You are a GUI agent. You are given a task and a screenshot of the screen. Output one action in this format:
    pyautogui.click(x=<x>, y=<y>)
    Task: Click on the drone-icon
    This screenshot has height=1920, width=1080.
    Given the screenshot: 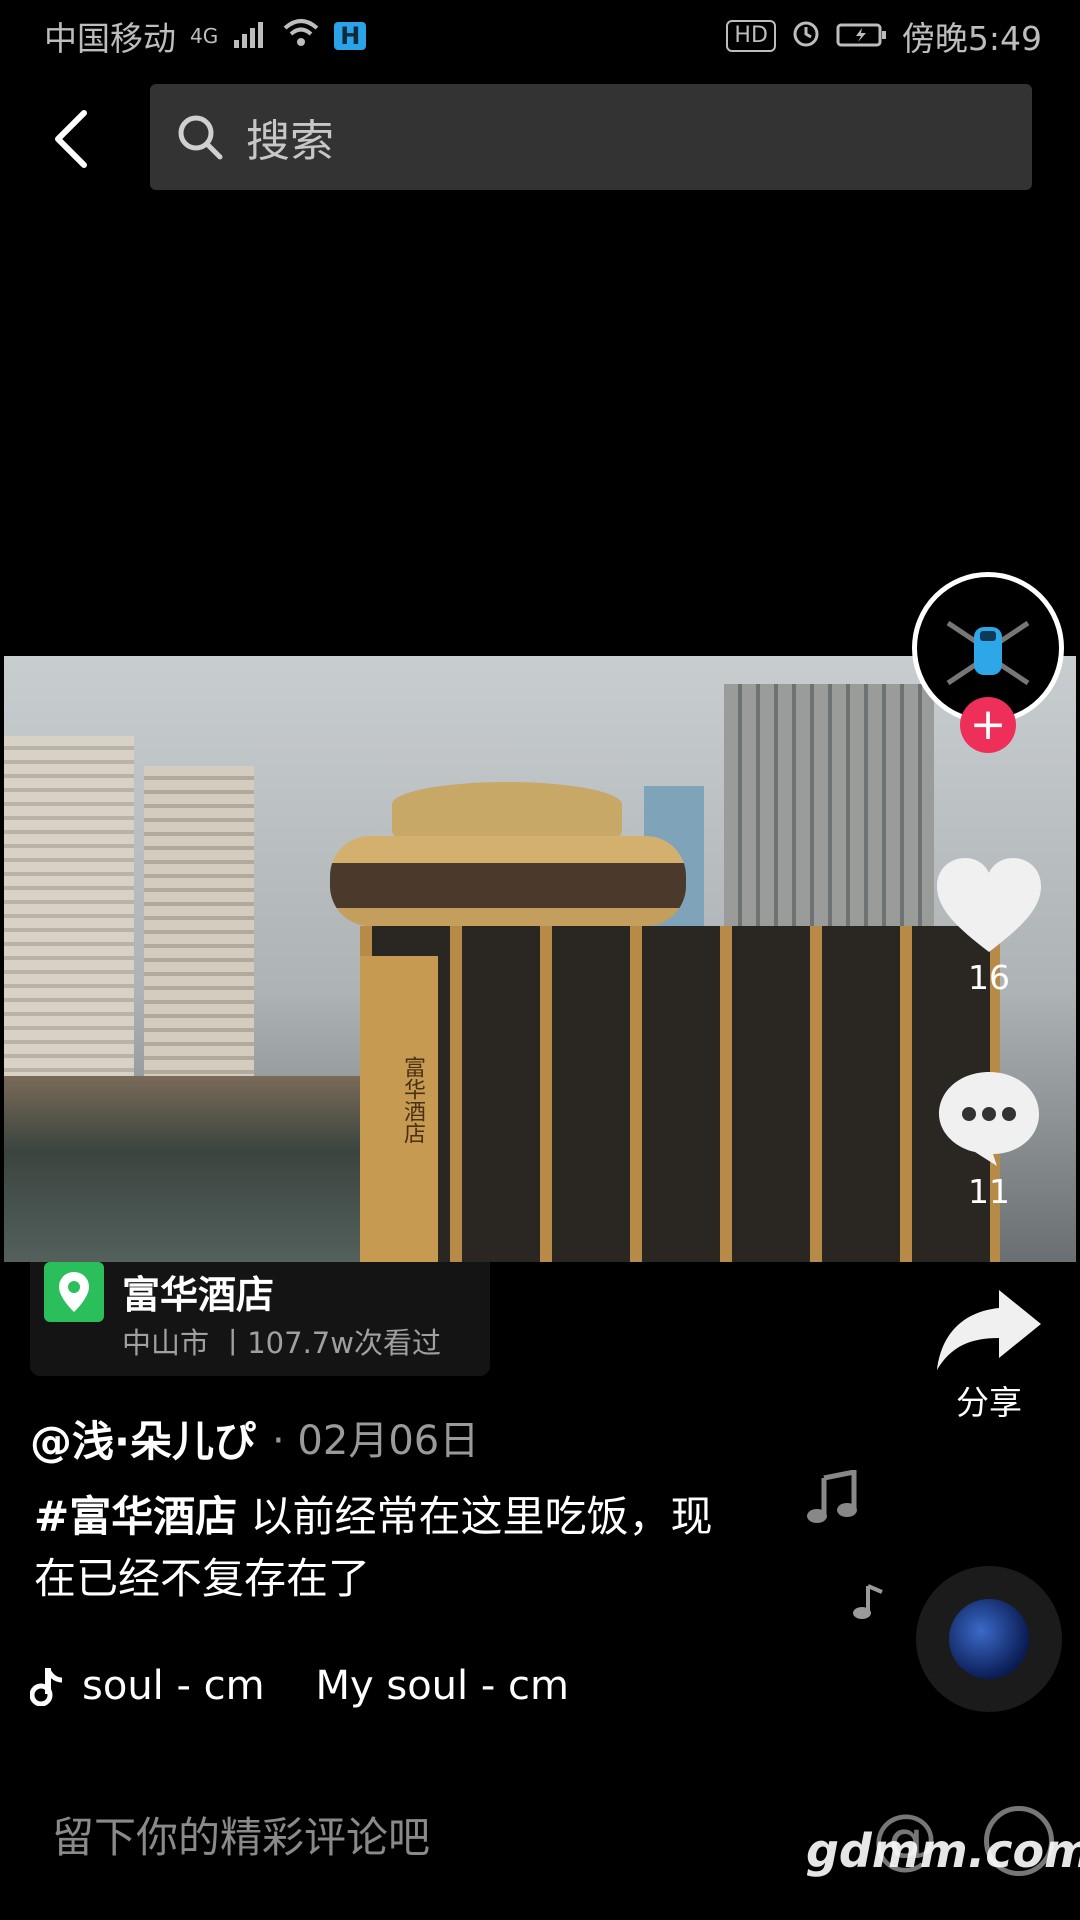 What is the action you would take?
    pyautogui.click(x=988, y=653)
    